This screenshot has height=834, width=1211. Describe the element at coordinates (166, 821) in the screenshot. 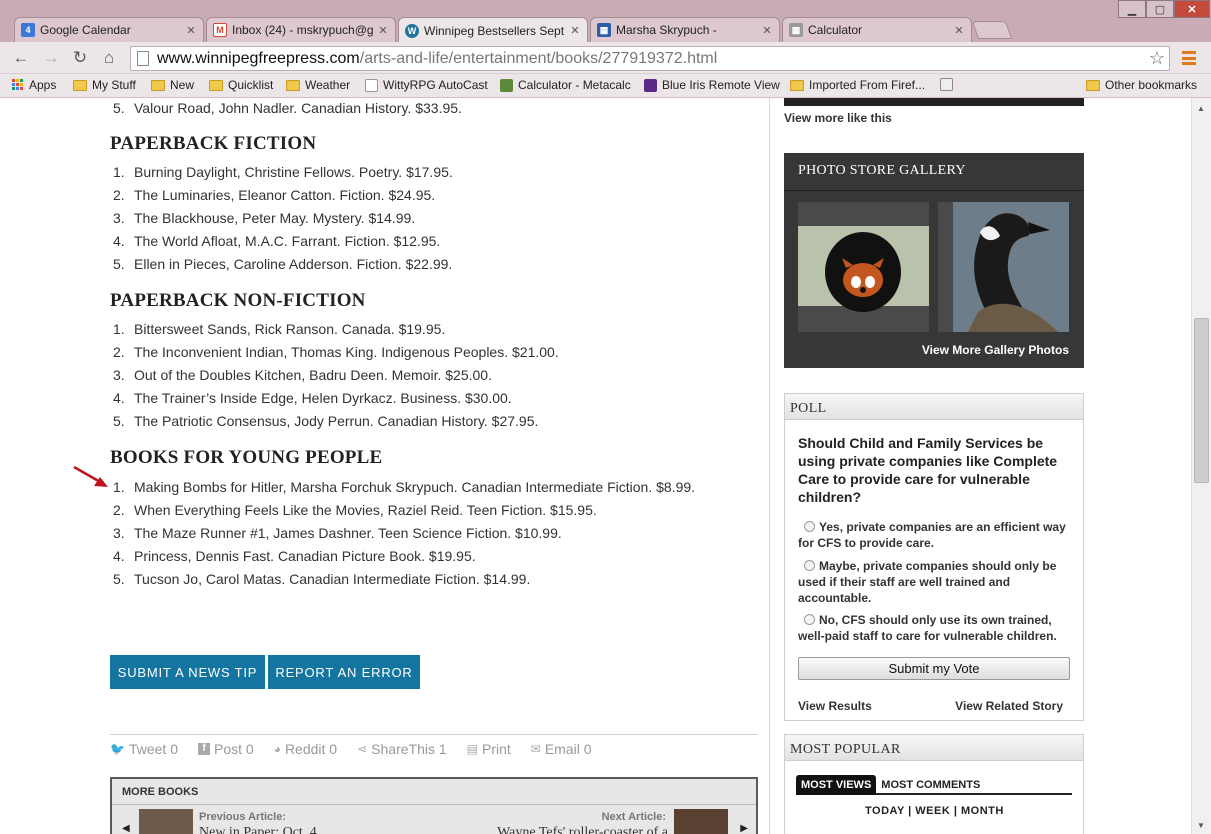

I see `previous-article-thumbnail` at that location.